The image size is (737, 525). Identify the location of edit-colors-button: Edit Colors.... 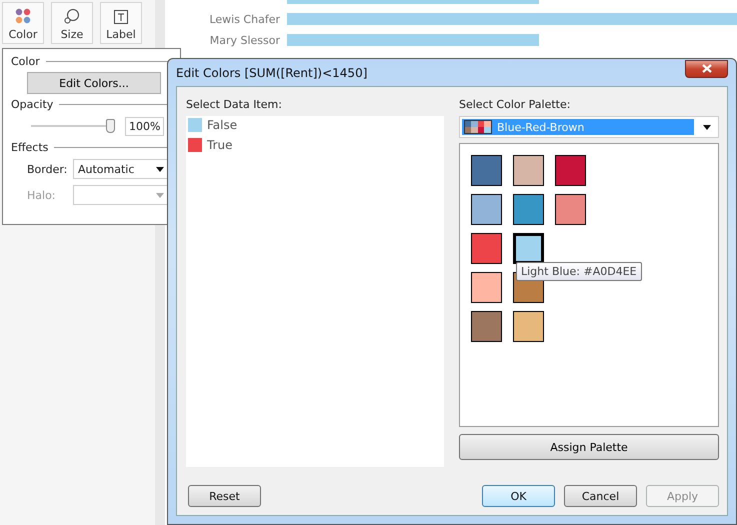
(94, 83).